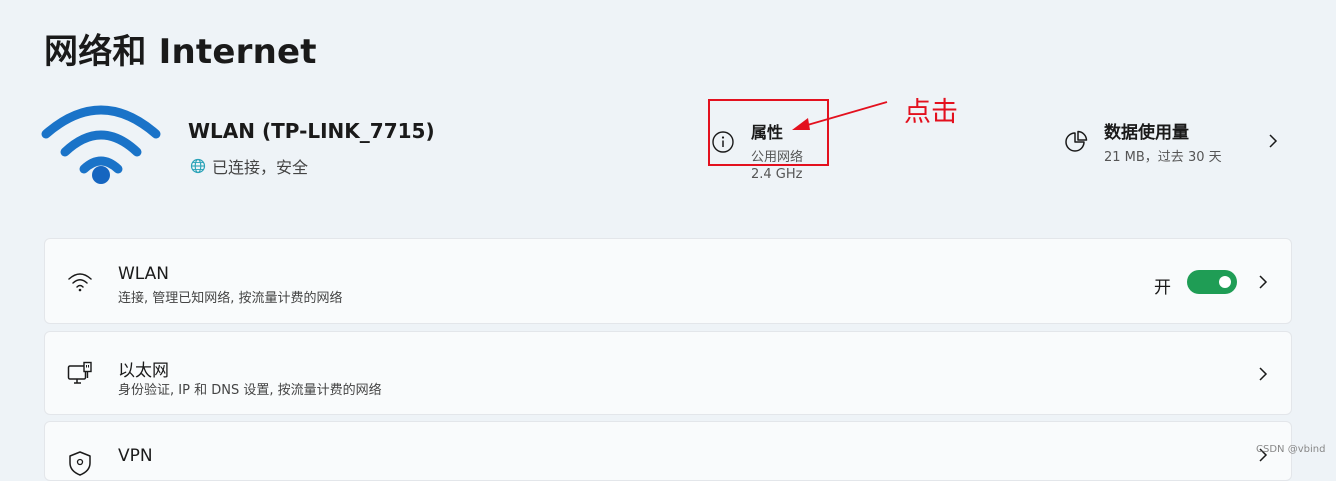  What do you see at coordinates (143, 371) in the screenshot?
I see `ethernet-title: 以太网` at bounding box center [143, 371].